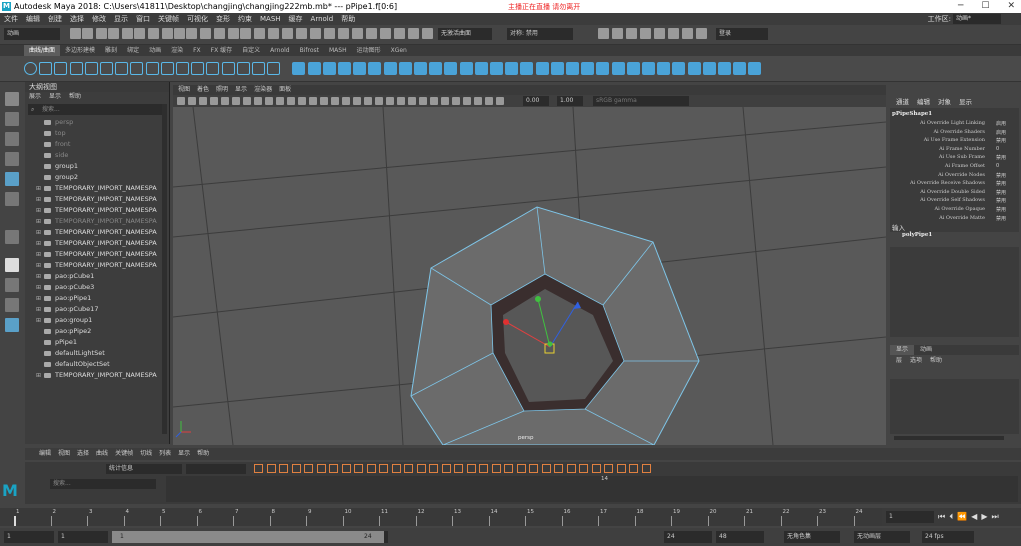 The image size is (1021, 546). Describe the element at coordinates (80, 50) in the screenshot. I see `shelf-tab: 多边形建模` at that location.